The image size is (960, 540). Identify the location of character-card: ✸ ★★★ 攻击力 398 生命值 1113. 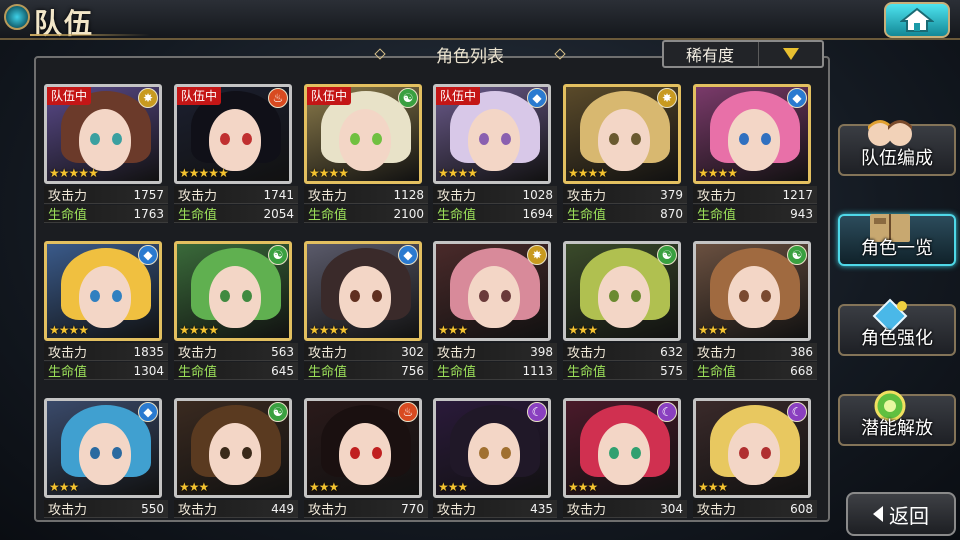
(495, 316).